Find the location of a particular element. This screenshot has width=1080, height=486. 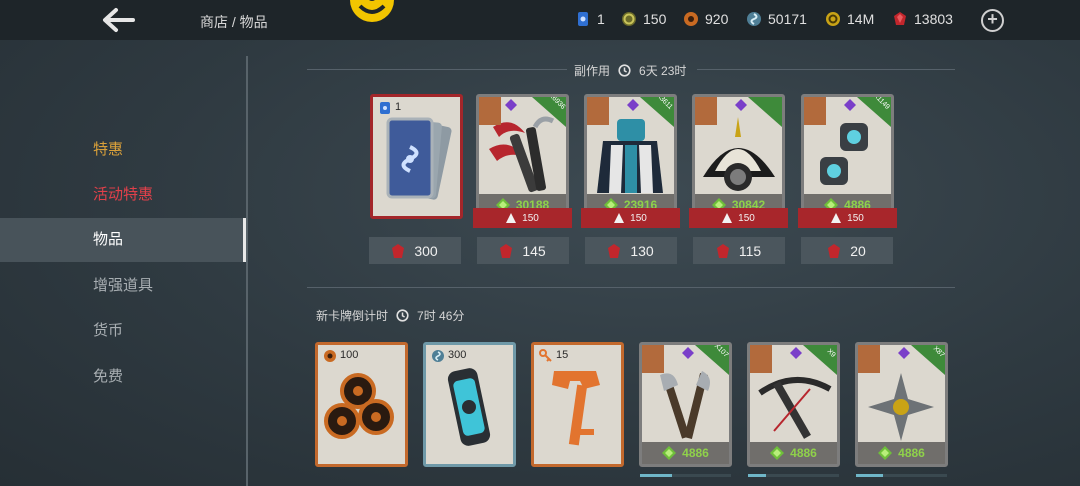

count-tab-icon is located at coordinates (765, 112).